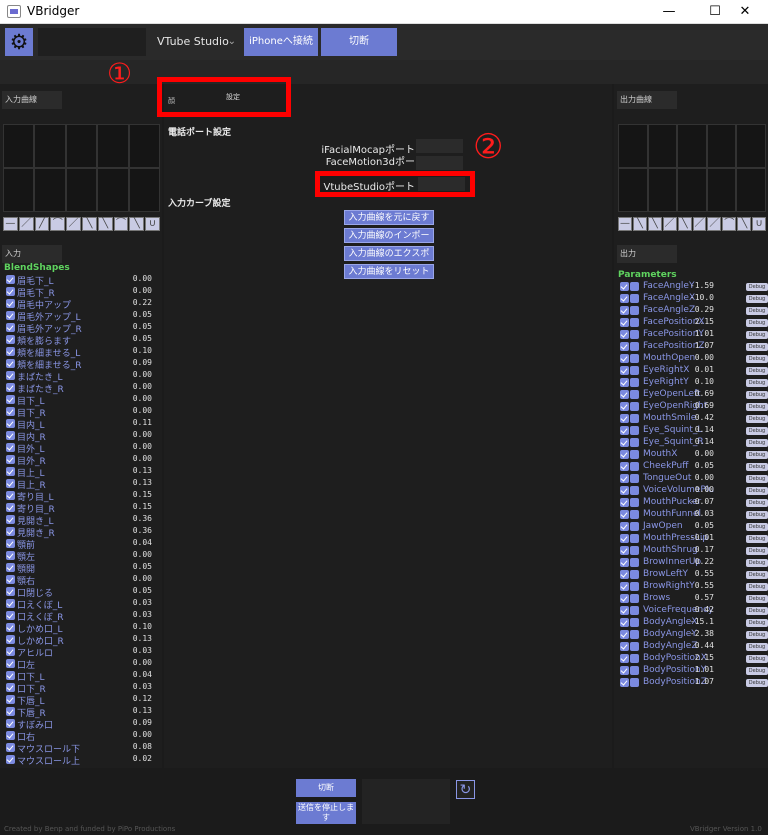 This screenshot has width=768, height=835. Describe the element at coordinates (79, 748) in the screenshot. I see `list-item: マウスロール下 0.08` at that location.